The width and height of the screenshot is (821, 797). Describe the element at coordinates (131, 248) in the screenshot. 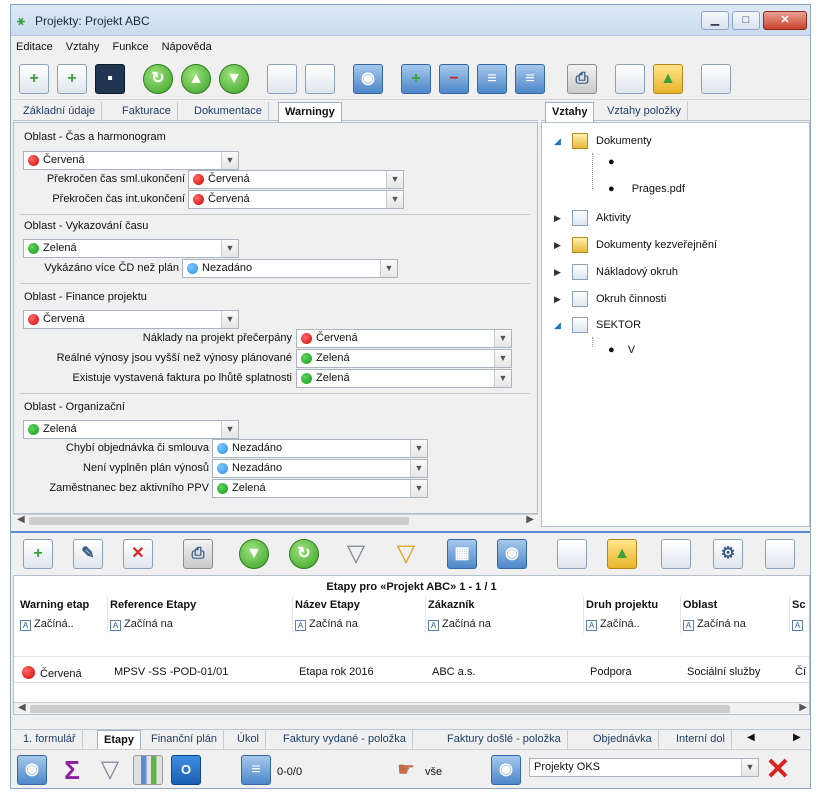

I see `vykazovani-select: Zelená ▼` at that location.